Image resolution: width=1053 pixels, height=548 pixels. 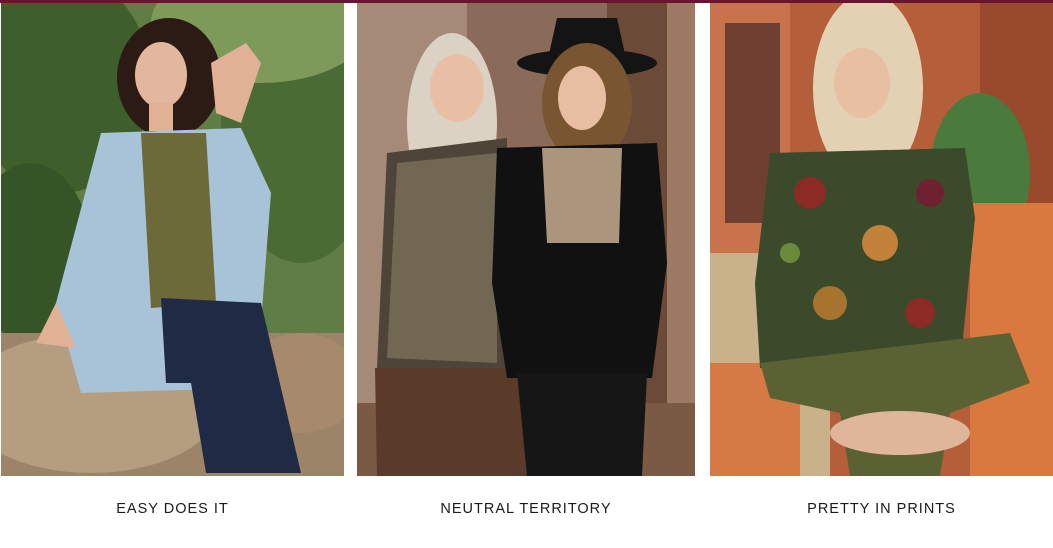 I want to click on collection-title: EASY DOES IT, so click(x=172, y=509).